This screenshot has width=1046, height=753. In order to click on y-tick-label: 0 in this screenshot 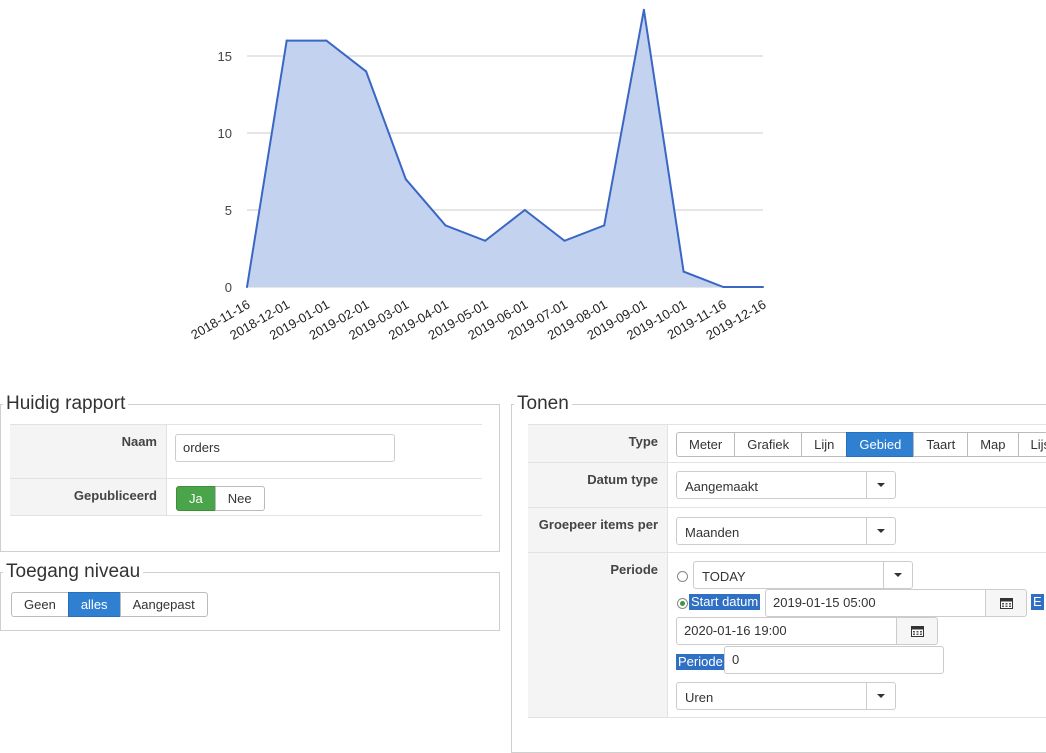, I will do `click(228, 287)`.